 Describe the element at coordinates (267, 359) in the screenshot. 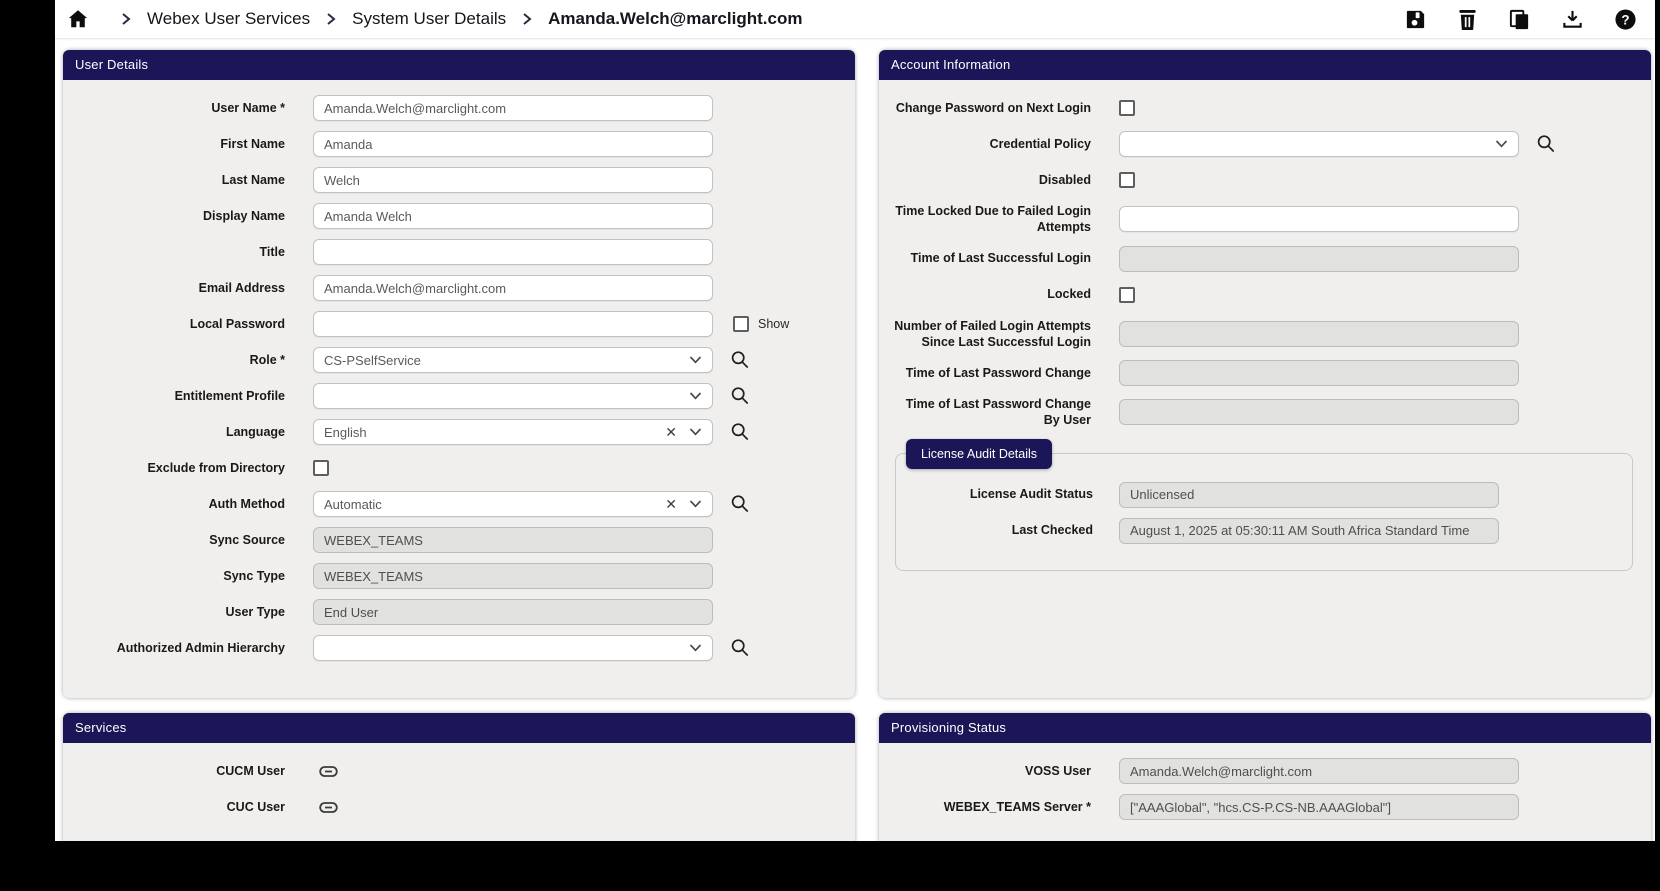

I see `field-label-role: Role *` at that location.